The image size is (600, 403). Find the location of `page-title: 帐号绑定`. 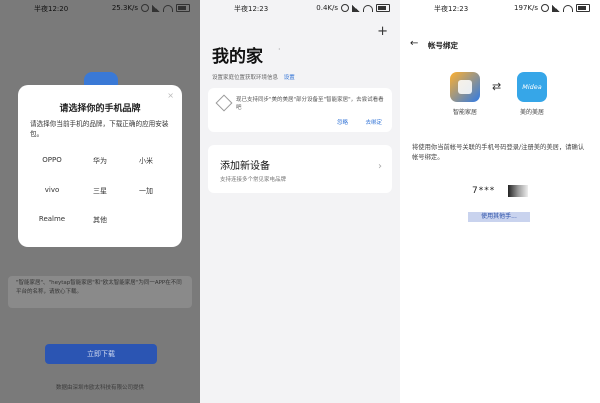

page-title: 帐号绑定 is located at coordinates (443, 45).